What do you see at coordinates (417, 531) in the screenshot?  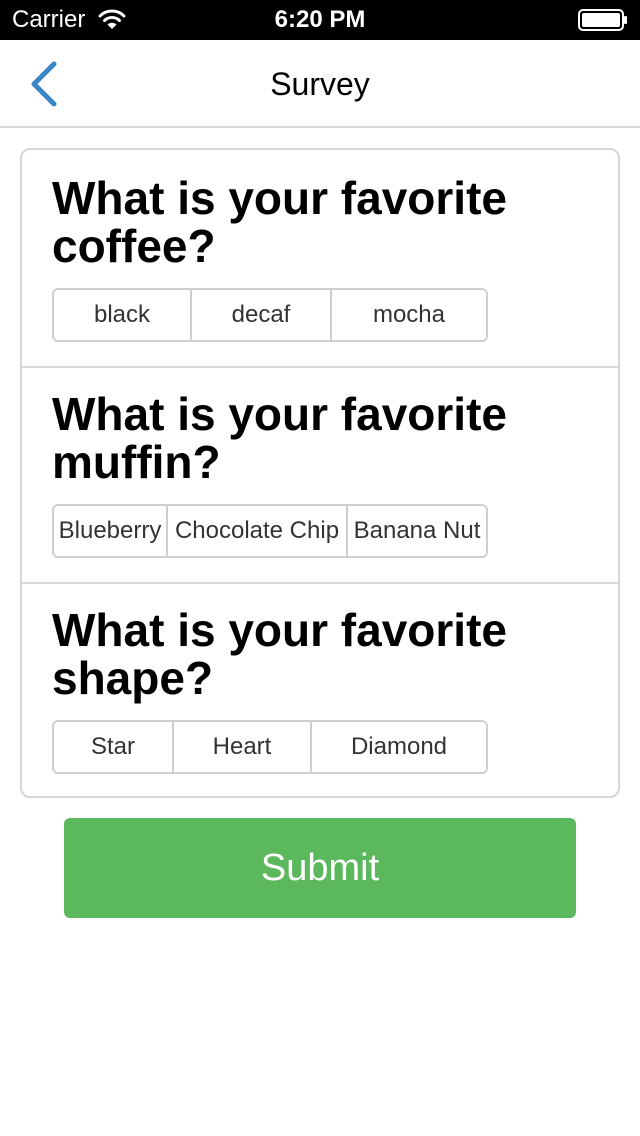 I see `option-banana-nut: Banana Nut` at bounding box center [417, 531].